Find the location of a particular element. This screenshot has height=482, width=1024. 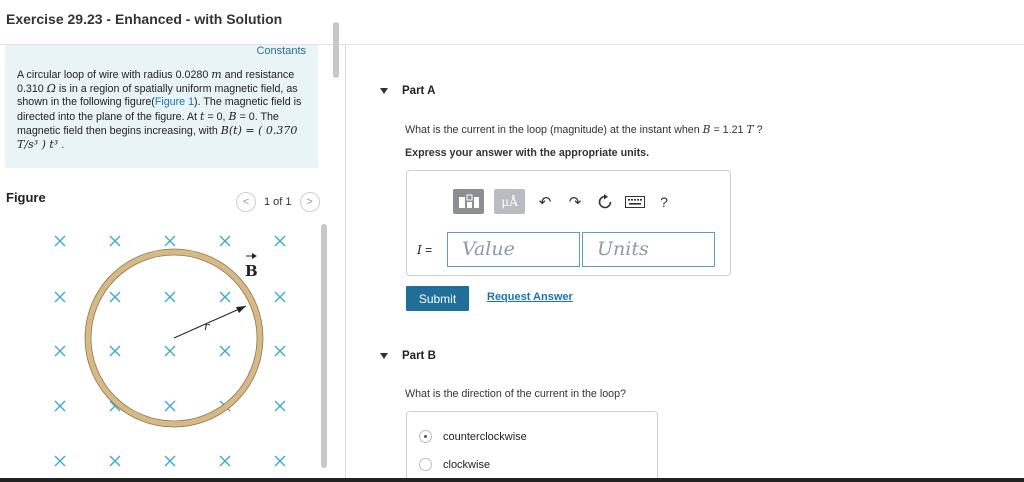

radius-line is located at coordinates (210, 322).